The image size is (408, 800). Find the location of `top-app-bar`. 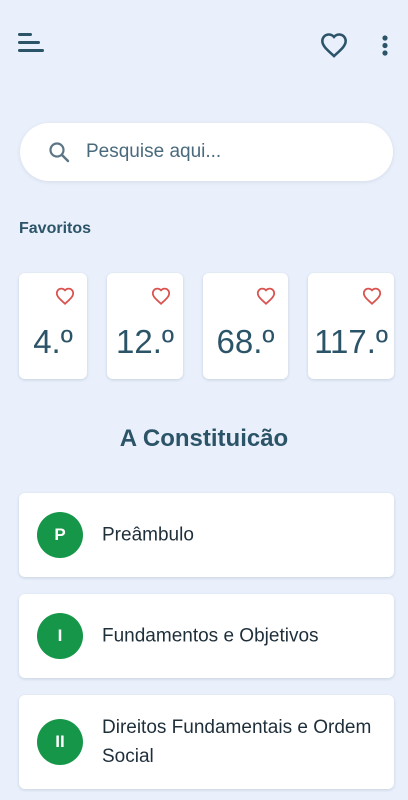

top-app-bar is located at coordinates (204, 45).